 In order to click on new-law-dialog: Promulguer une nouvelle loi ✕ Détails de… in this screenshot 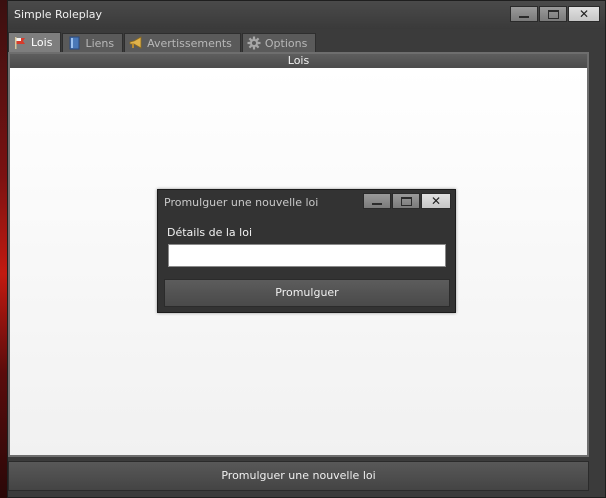, I will do `click(306, 251)`.